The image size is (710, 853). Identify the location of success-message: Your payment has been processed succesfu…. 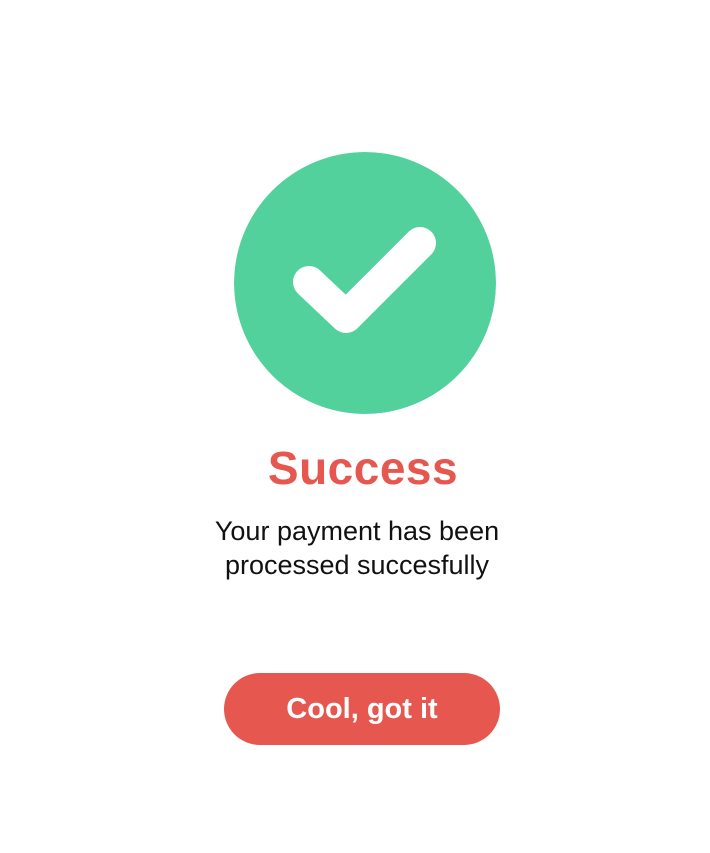
(355, 548).